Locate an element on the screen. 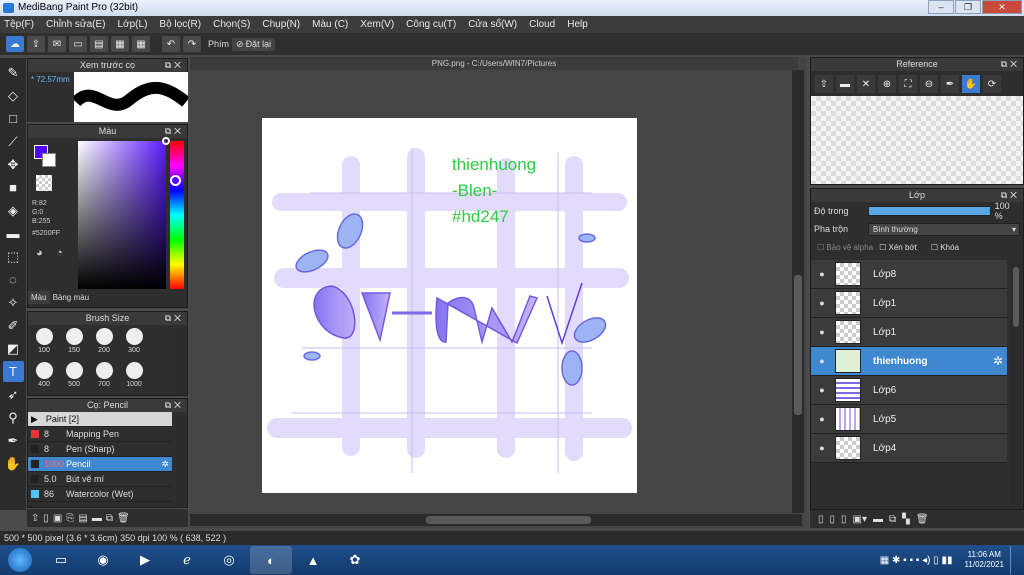 This screenshot has height=575, width=1024. lasso-tool-icon: ◌ is located at coordinates (13, 279).